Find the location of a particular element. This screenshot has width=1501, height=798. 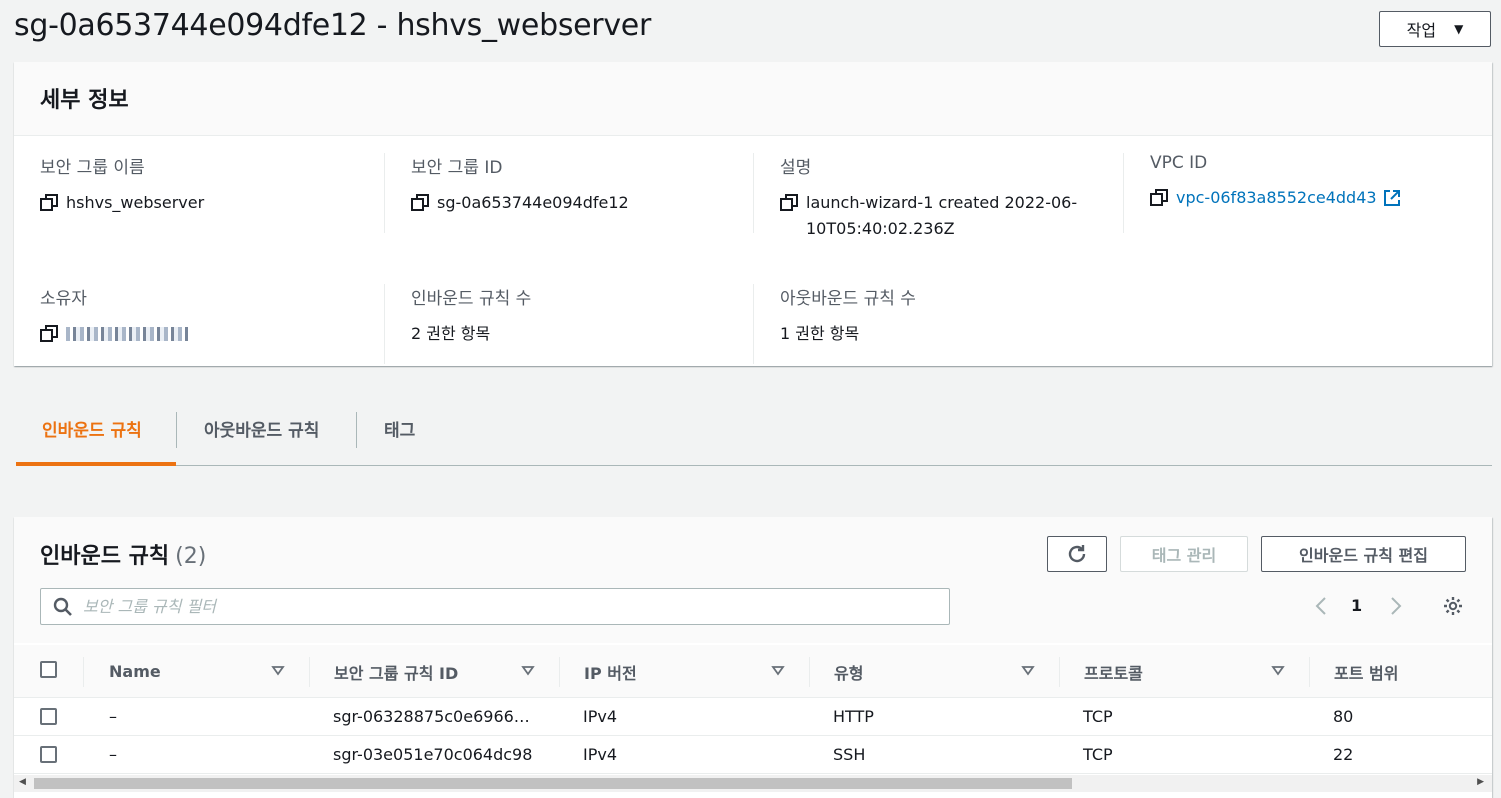

refresh-icon is located at coordinates (1077, 554).